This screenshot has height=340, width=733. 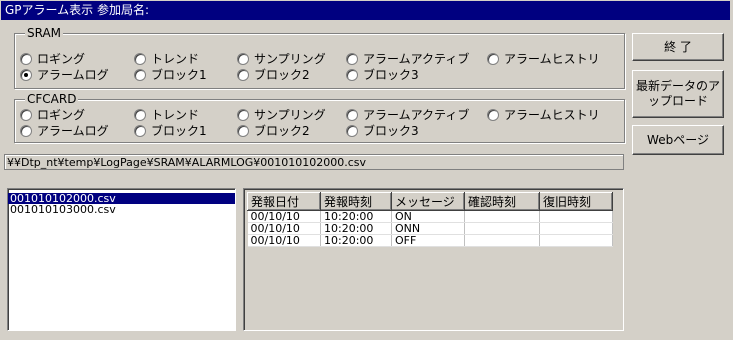 What do you see at coordinates (166, 115) in the screenshot?
I see `cfcard-radio-trend: トレンド` at bounding box center [166, 115].